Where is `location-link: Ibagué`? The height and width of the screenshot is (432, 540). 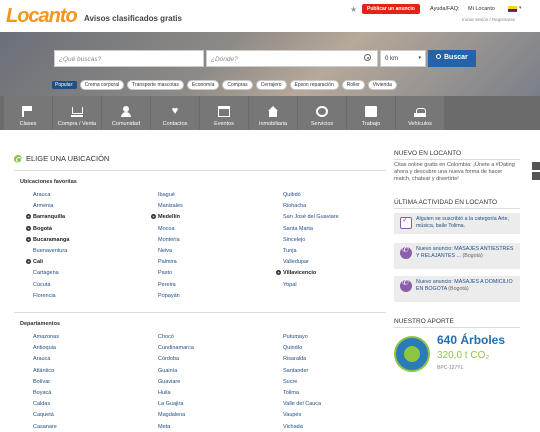 location-link: Ibagué is located at coordinates (170, 195).